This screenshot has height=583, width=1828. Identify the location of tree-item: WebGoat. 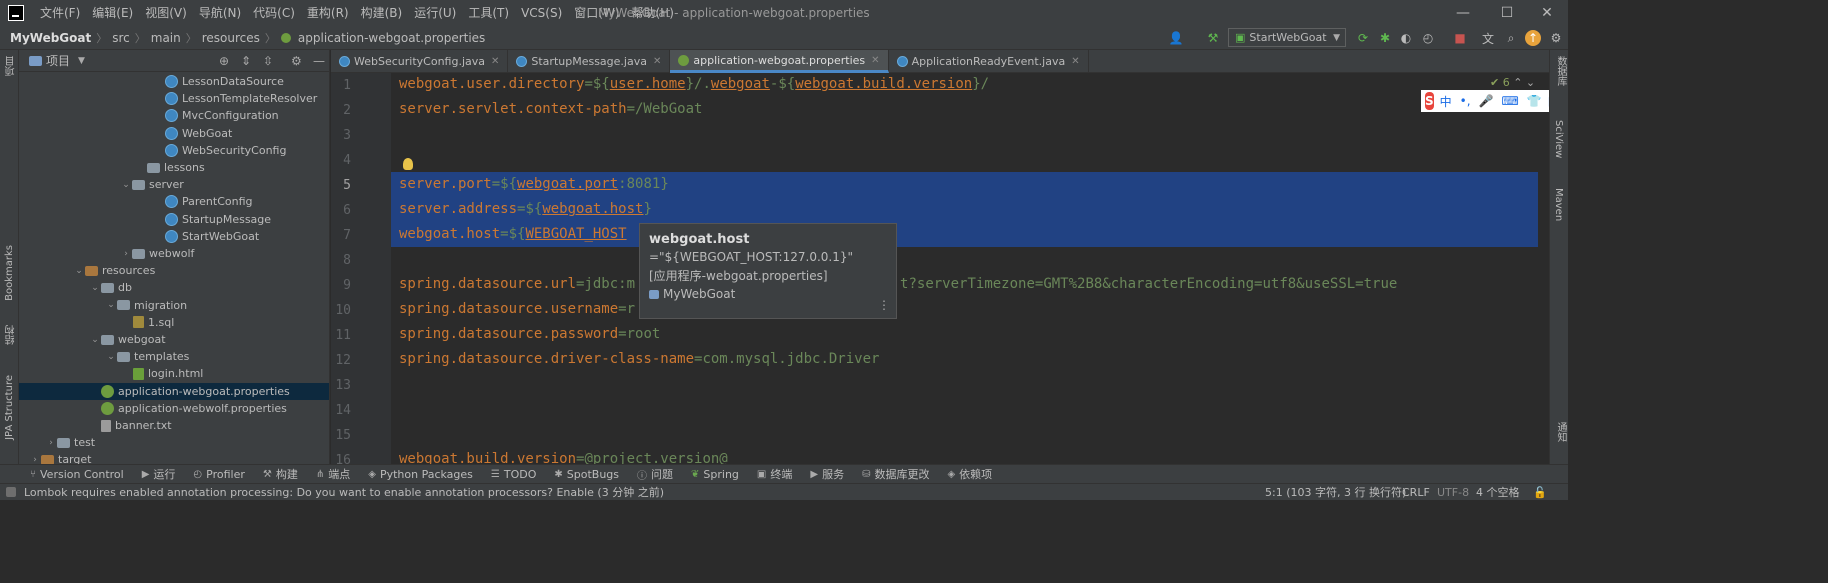
(174, 133).